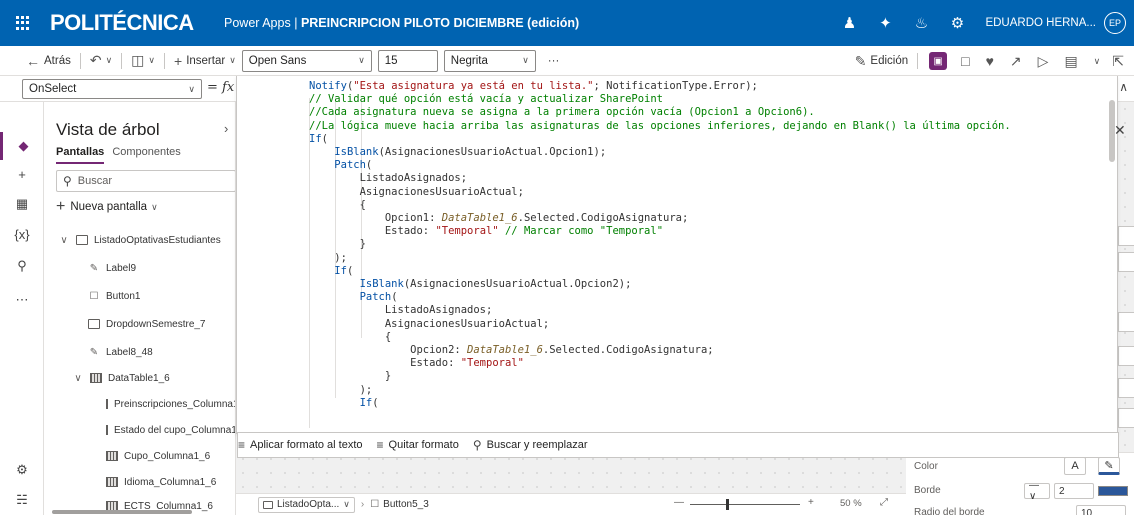 The width and height of the screenshot is (1134, 515). Describe the element at coordinates (1113, 491) in the screenshot. I see `border-color-swatch` at that location.